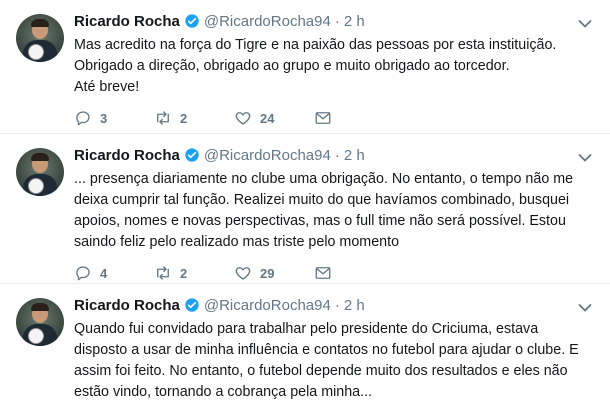 The image size is (610, 410). I want to click on tweet-actions: 4 2 29, so click(336, 273).